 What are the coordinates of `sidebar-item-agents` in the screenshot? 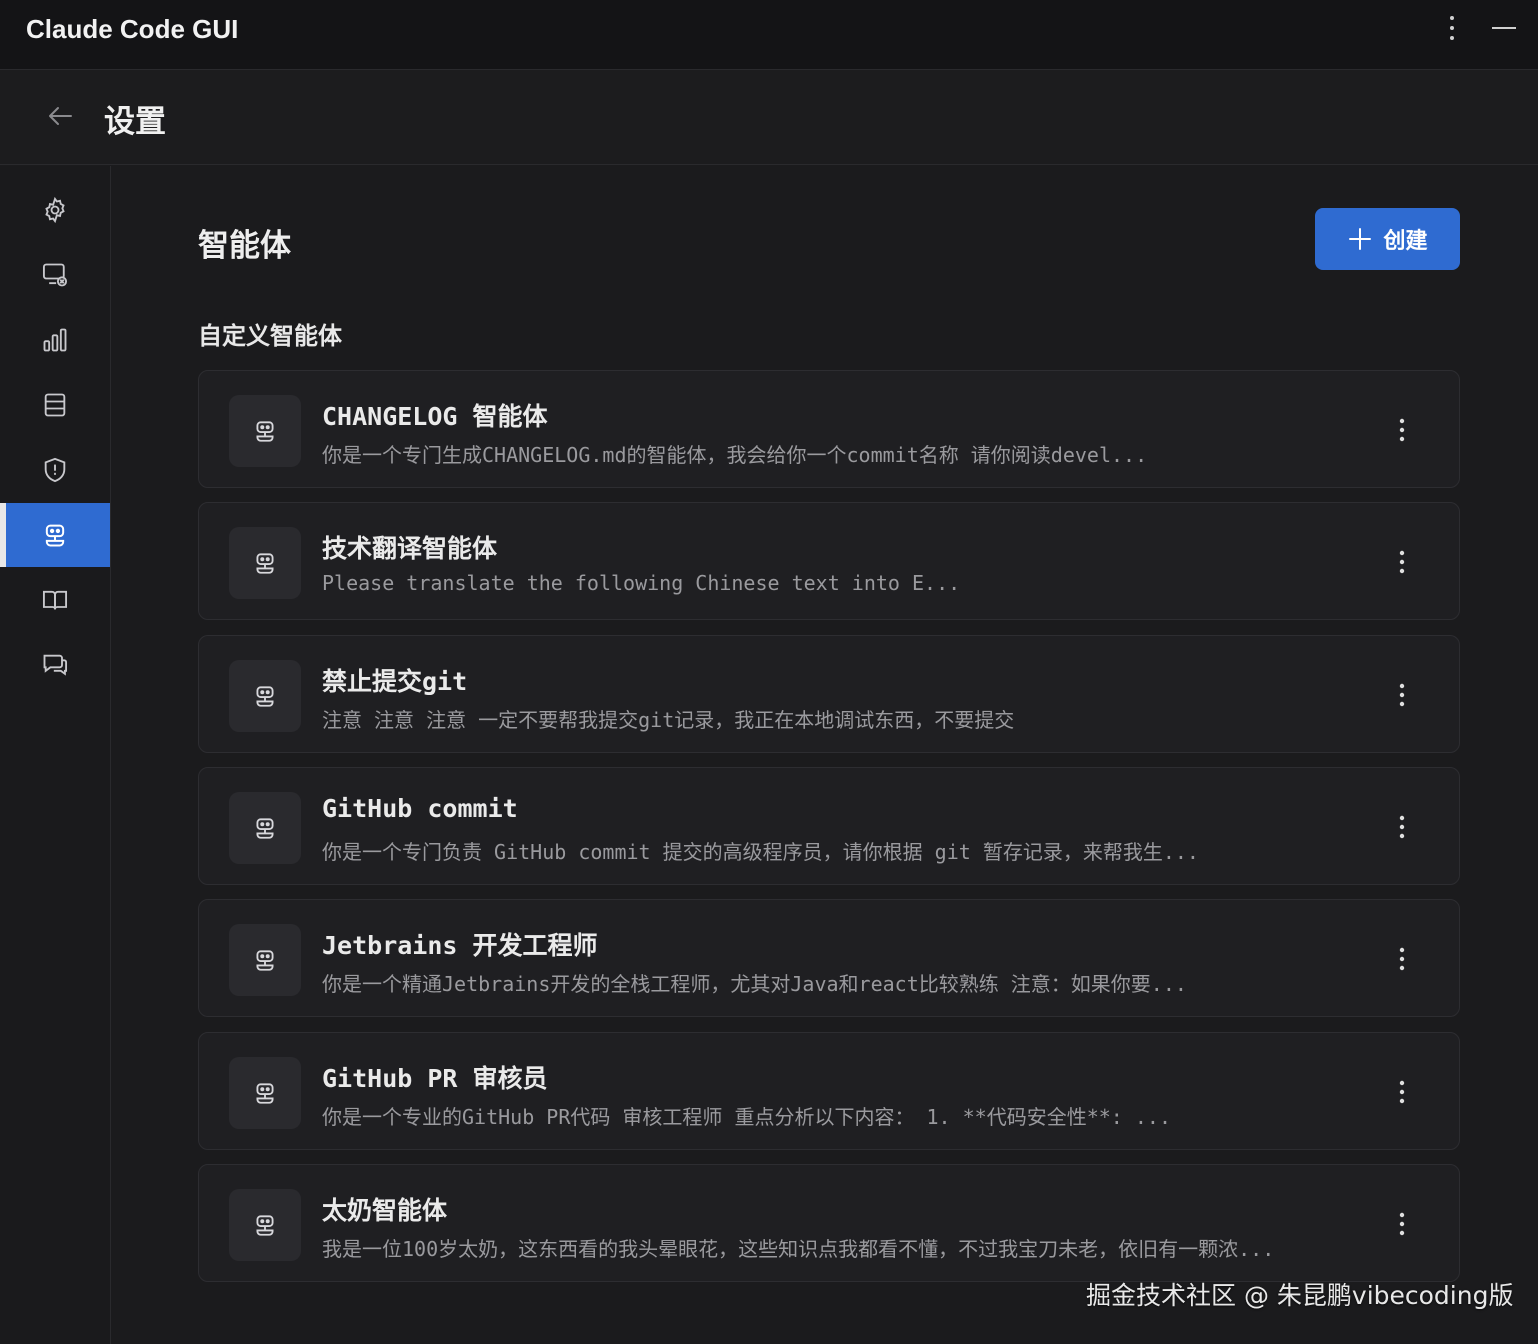 It's located at (55, 535).